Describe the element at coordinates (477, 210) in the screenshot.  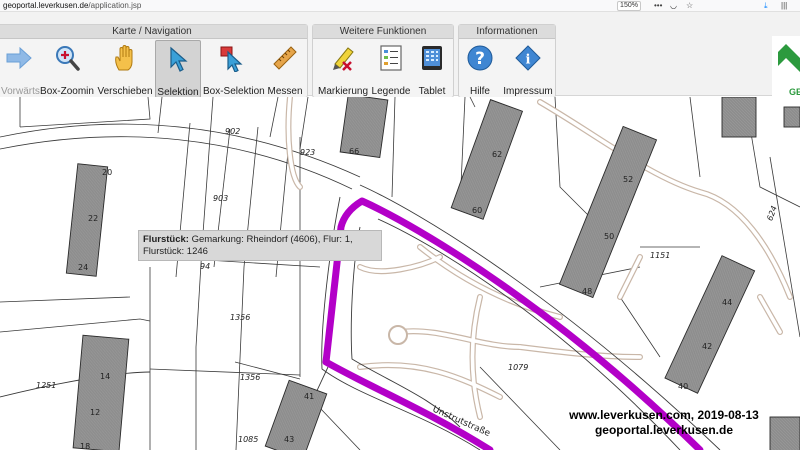
I see `house-number: 60` at that location.